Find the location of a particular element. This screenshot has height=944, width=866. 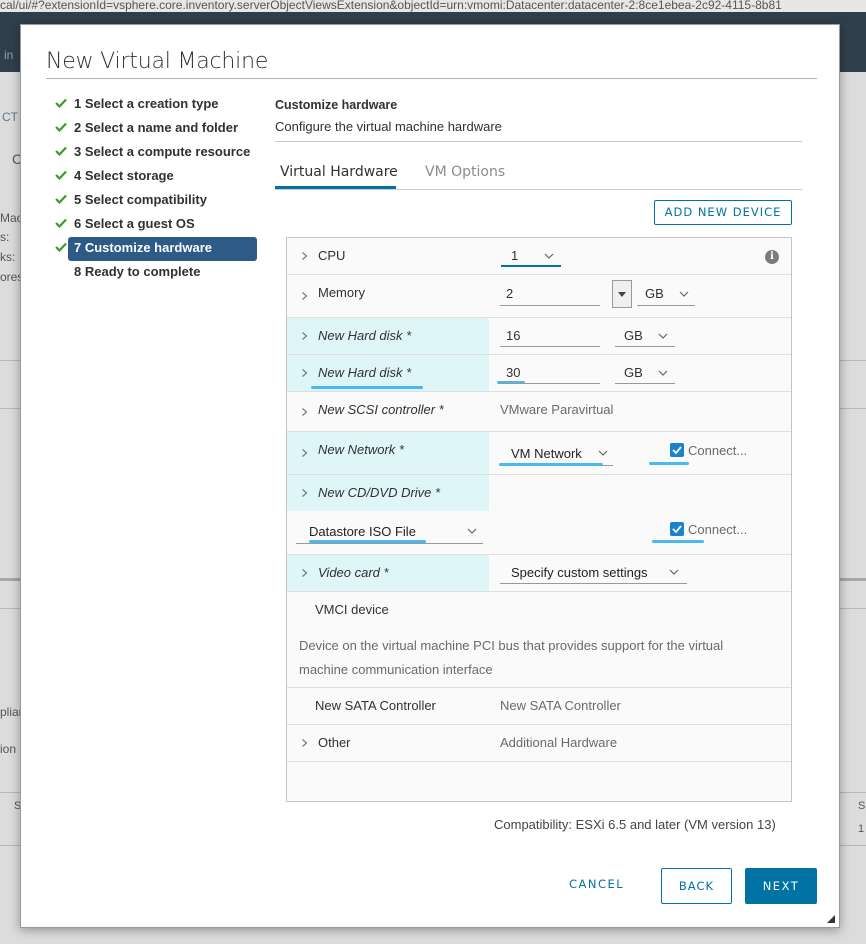

network-connect-checkbox is located at coordinates (677, 450).